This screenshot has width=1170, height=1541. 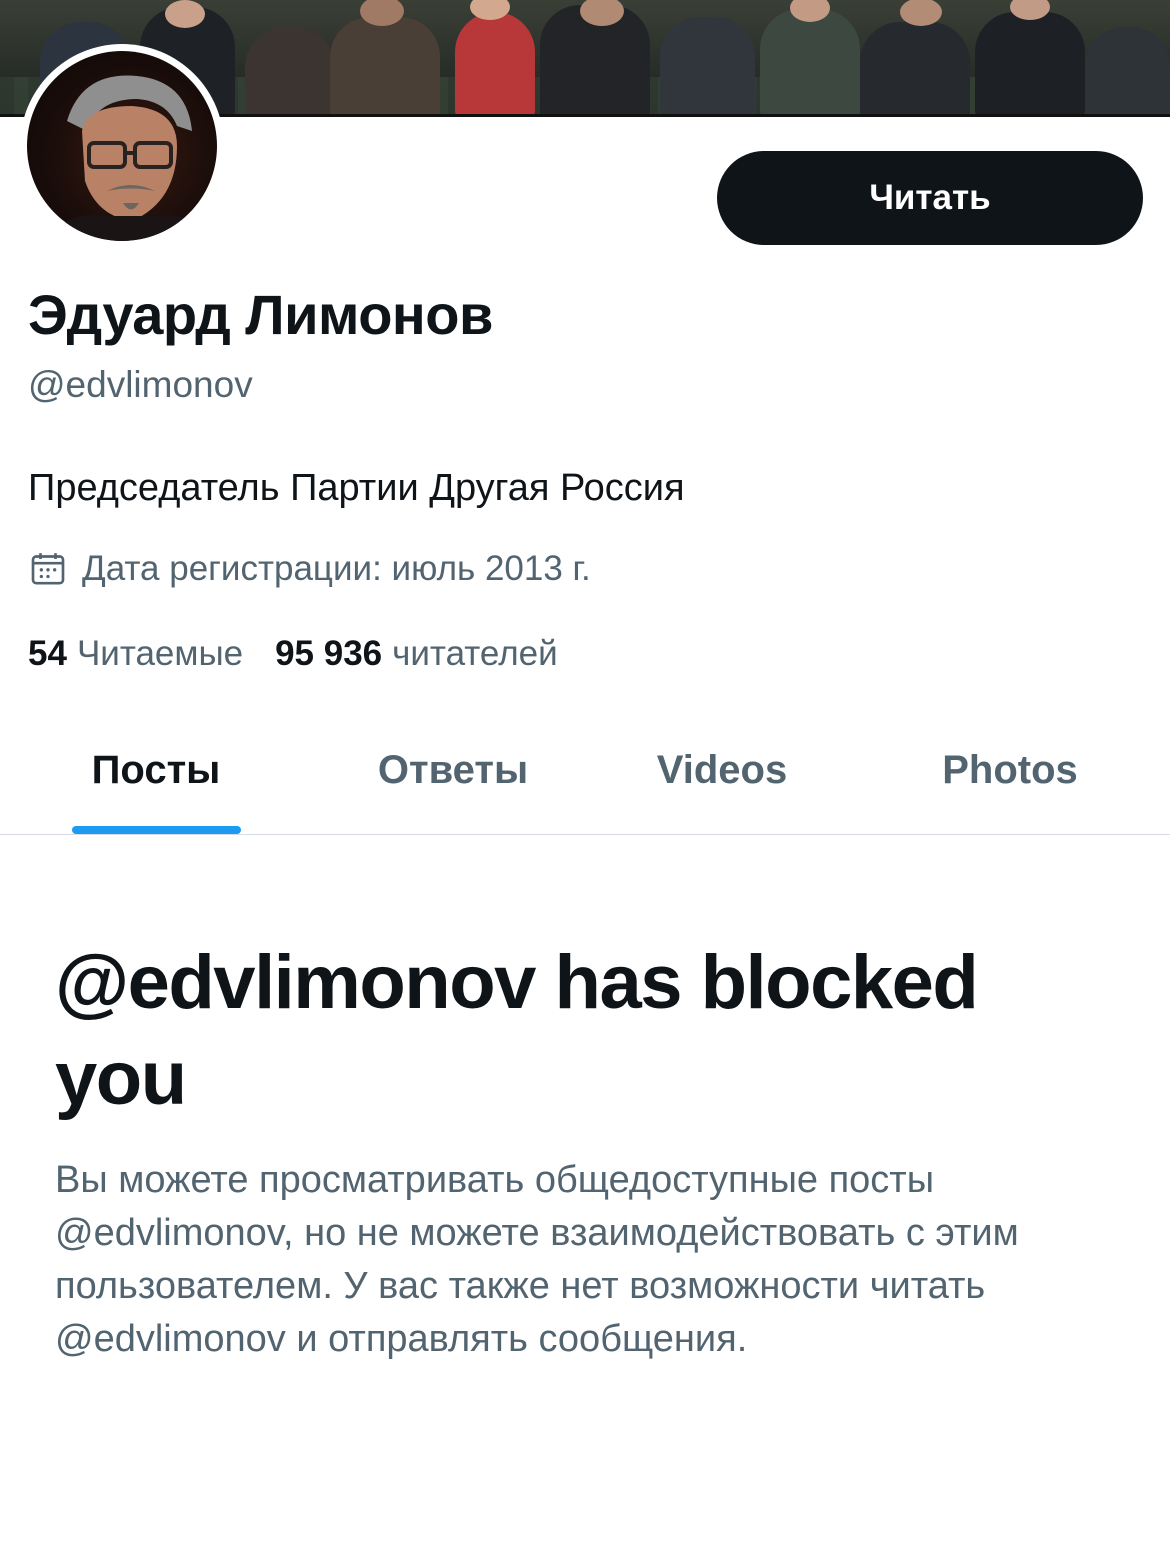 I want to click on followers-count: 95 936, so click(x=329, y=653).